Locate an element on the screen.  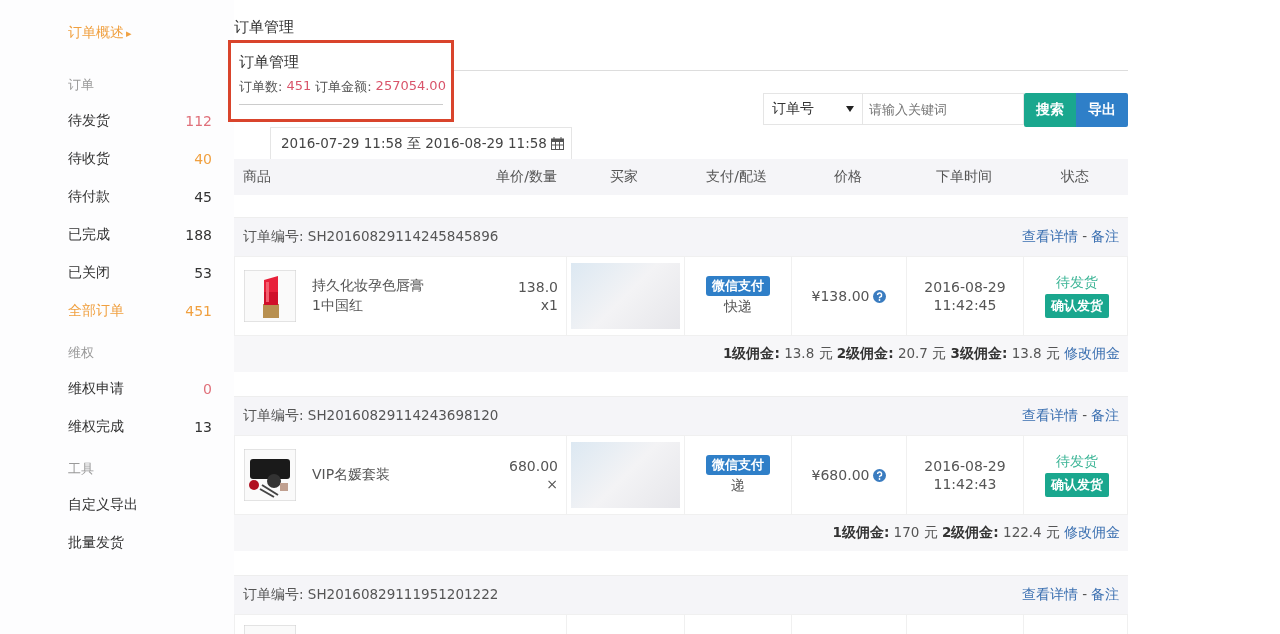
order-time: 11:42:43 is located at coordinates (965, 484).